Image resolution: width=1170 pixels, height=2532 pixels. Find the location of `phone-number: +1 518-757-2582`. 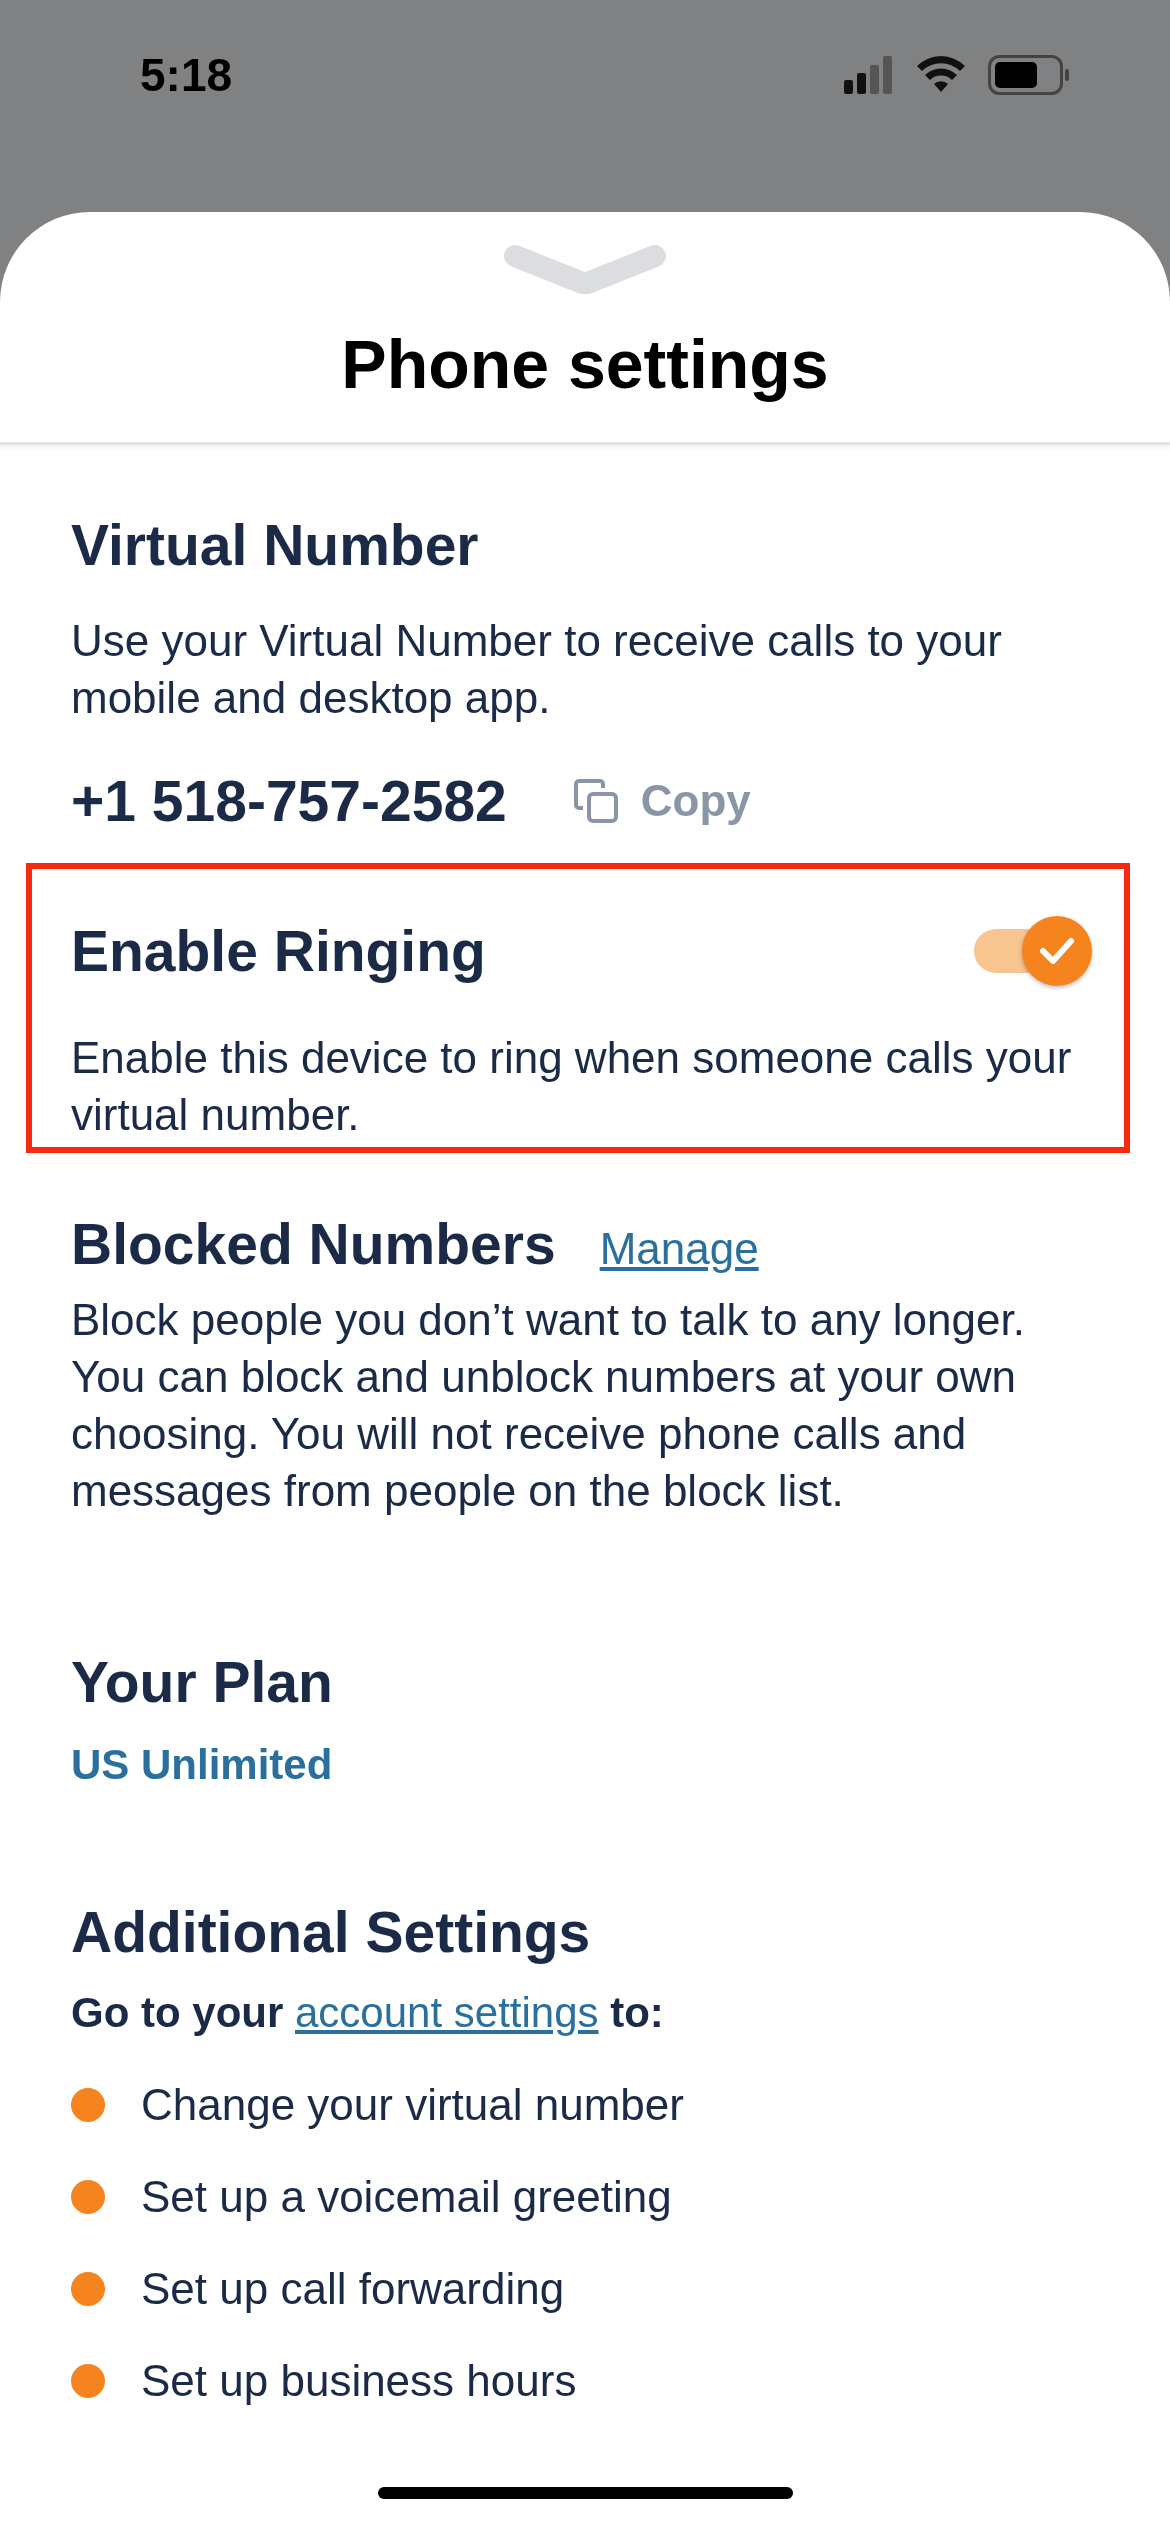

phone-number: +1 518-757-2582 is located at coordinates (289, 801).